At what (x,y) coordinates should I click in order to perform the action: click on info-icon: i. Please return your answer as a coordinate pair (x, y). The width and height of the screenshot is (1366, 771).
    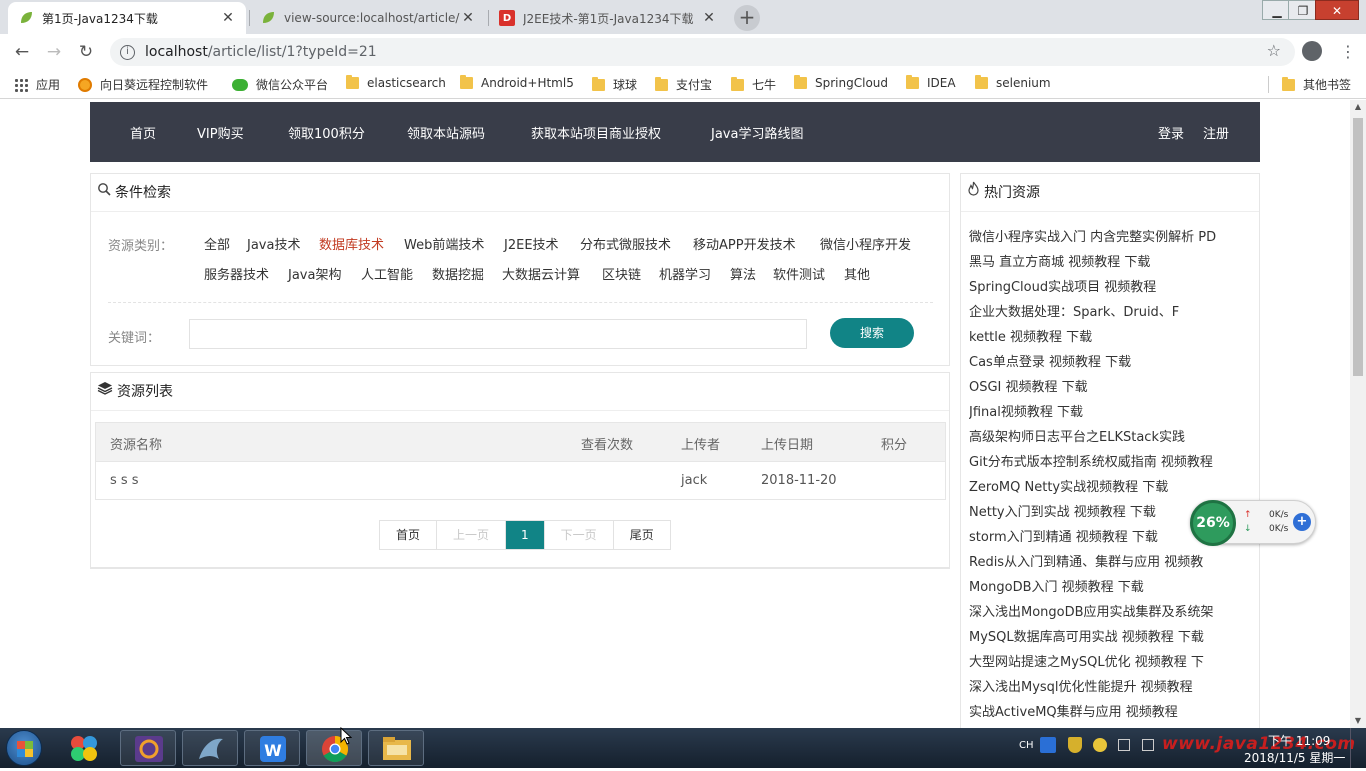
    Looking at the image, I should click on (127, 52).